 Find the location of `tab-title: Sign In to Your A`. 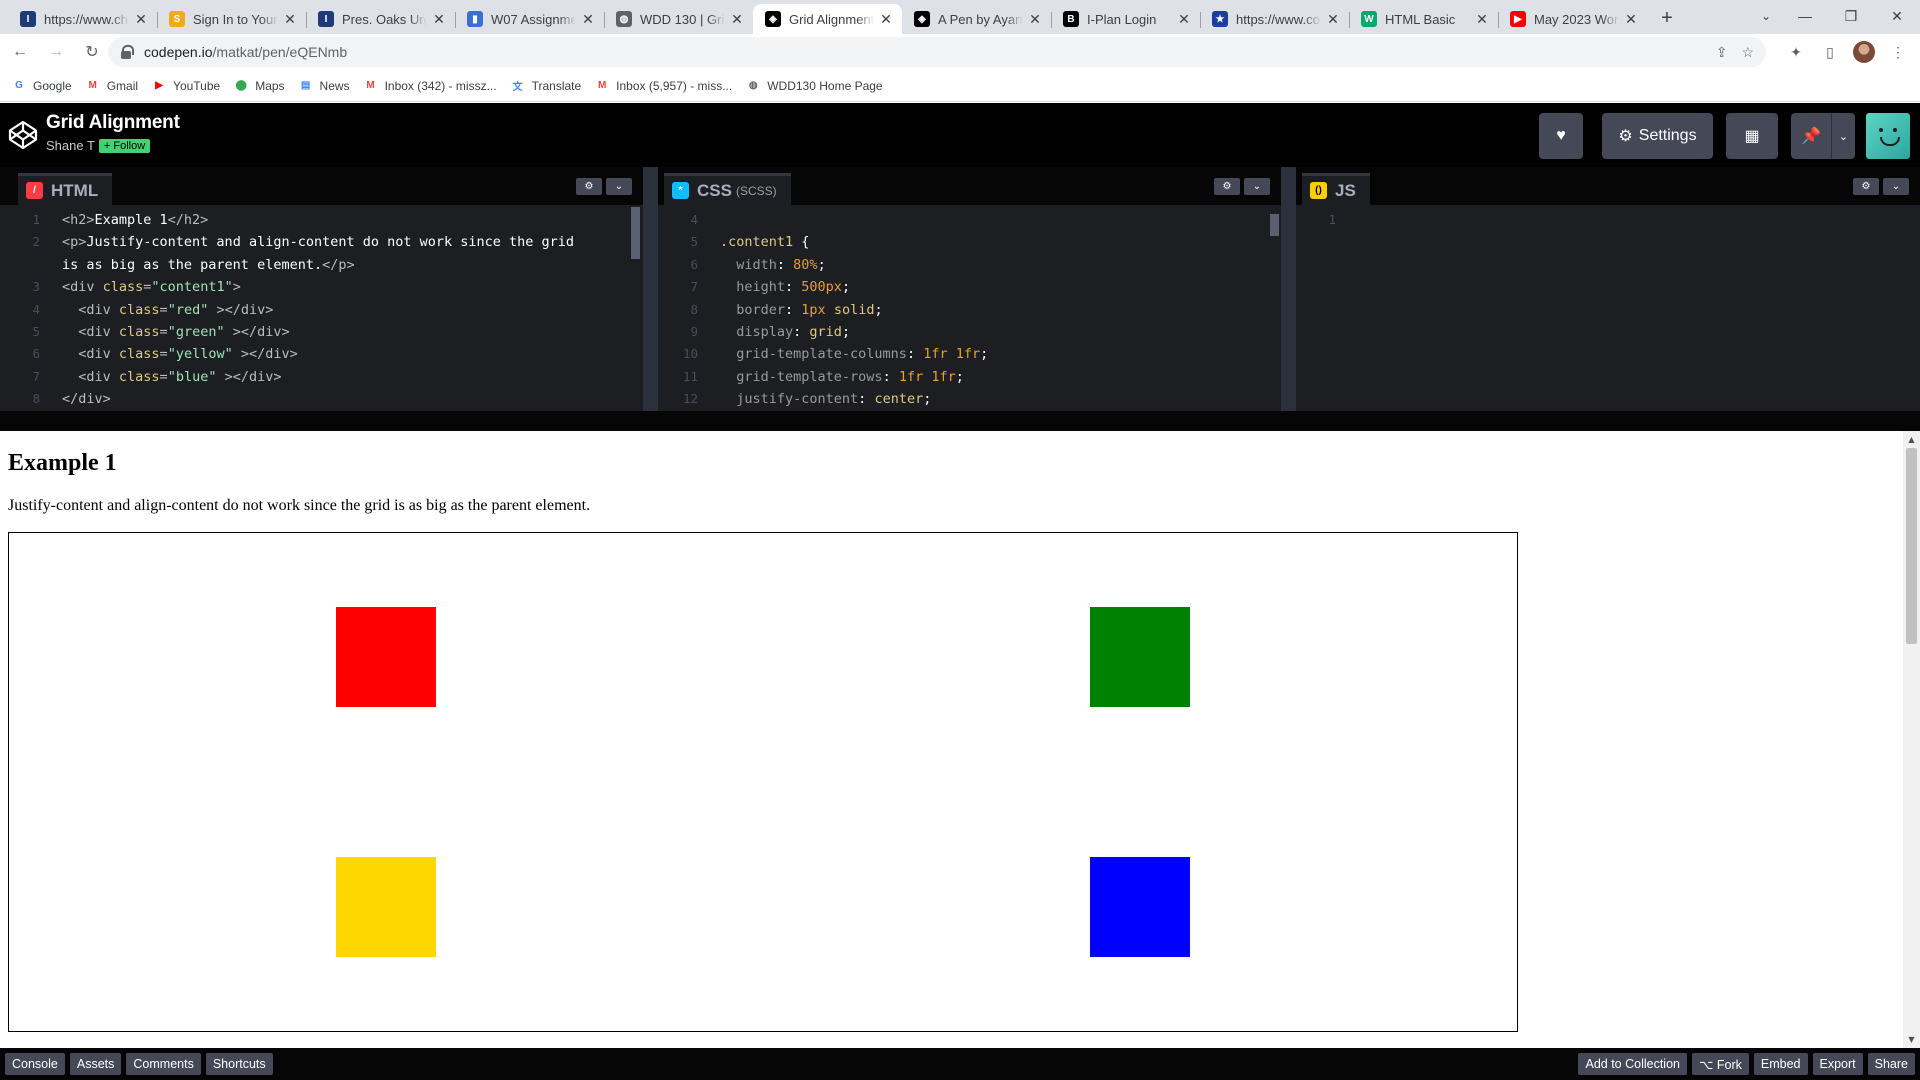

tab-title: Sign In to Your A is located at coordinates (235, 19).